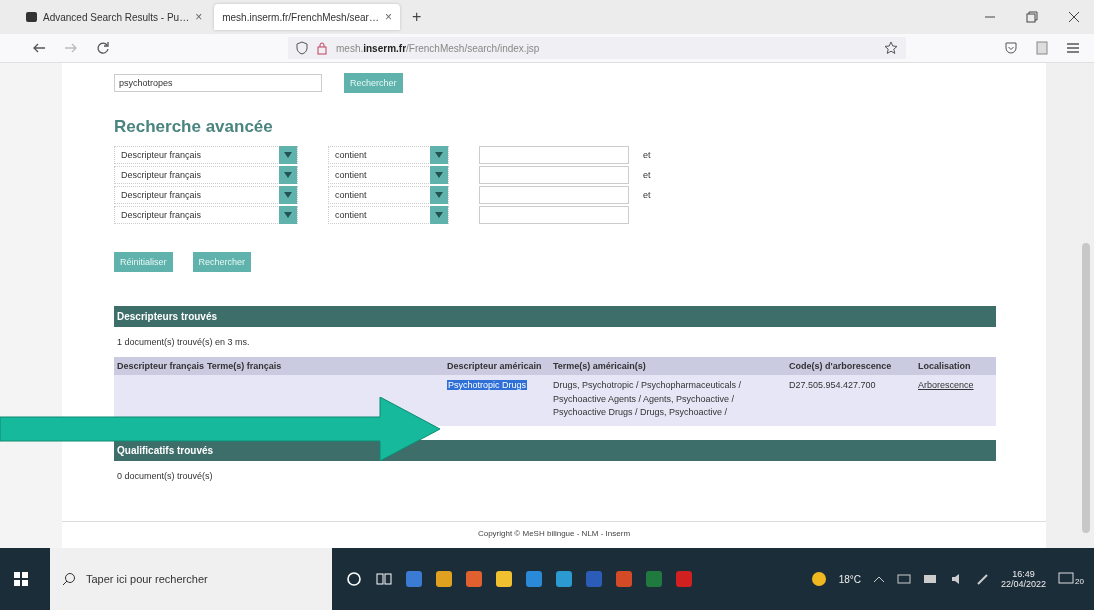 This screenshot has width=1094, height=610. Describe the element at coordinates (1086, 388) in the screenshot. I see `scrollbar-thumb` at that location.